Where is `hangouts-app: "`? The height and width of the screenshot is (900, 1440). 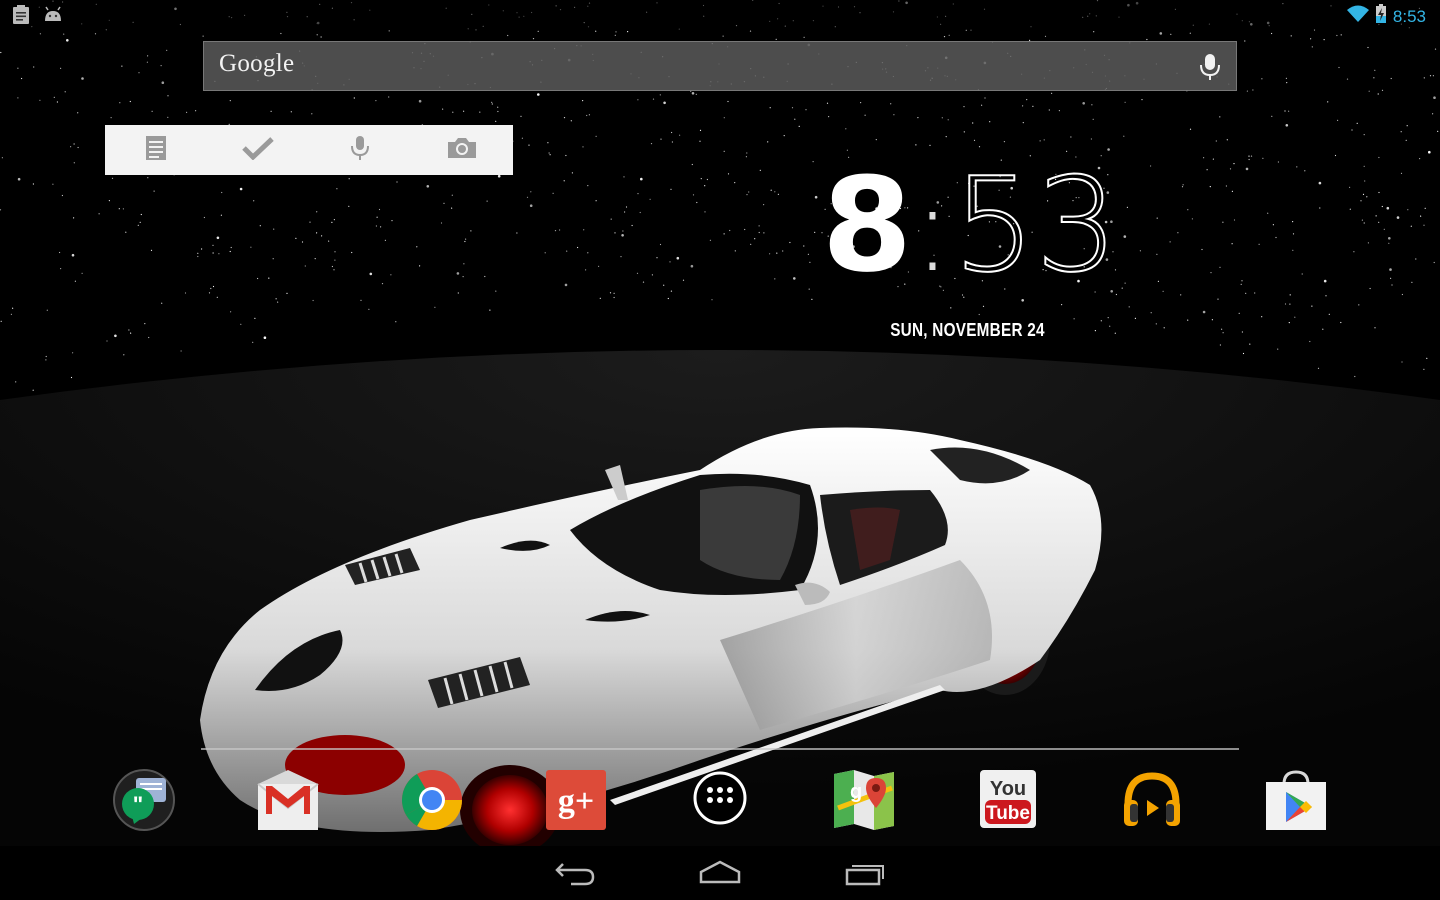
hangouts-app: " is located at coordinates (144, 800).